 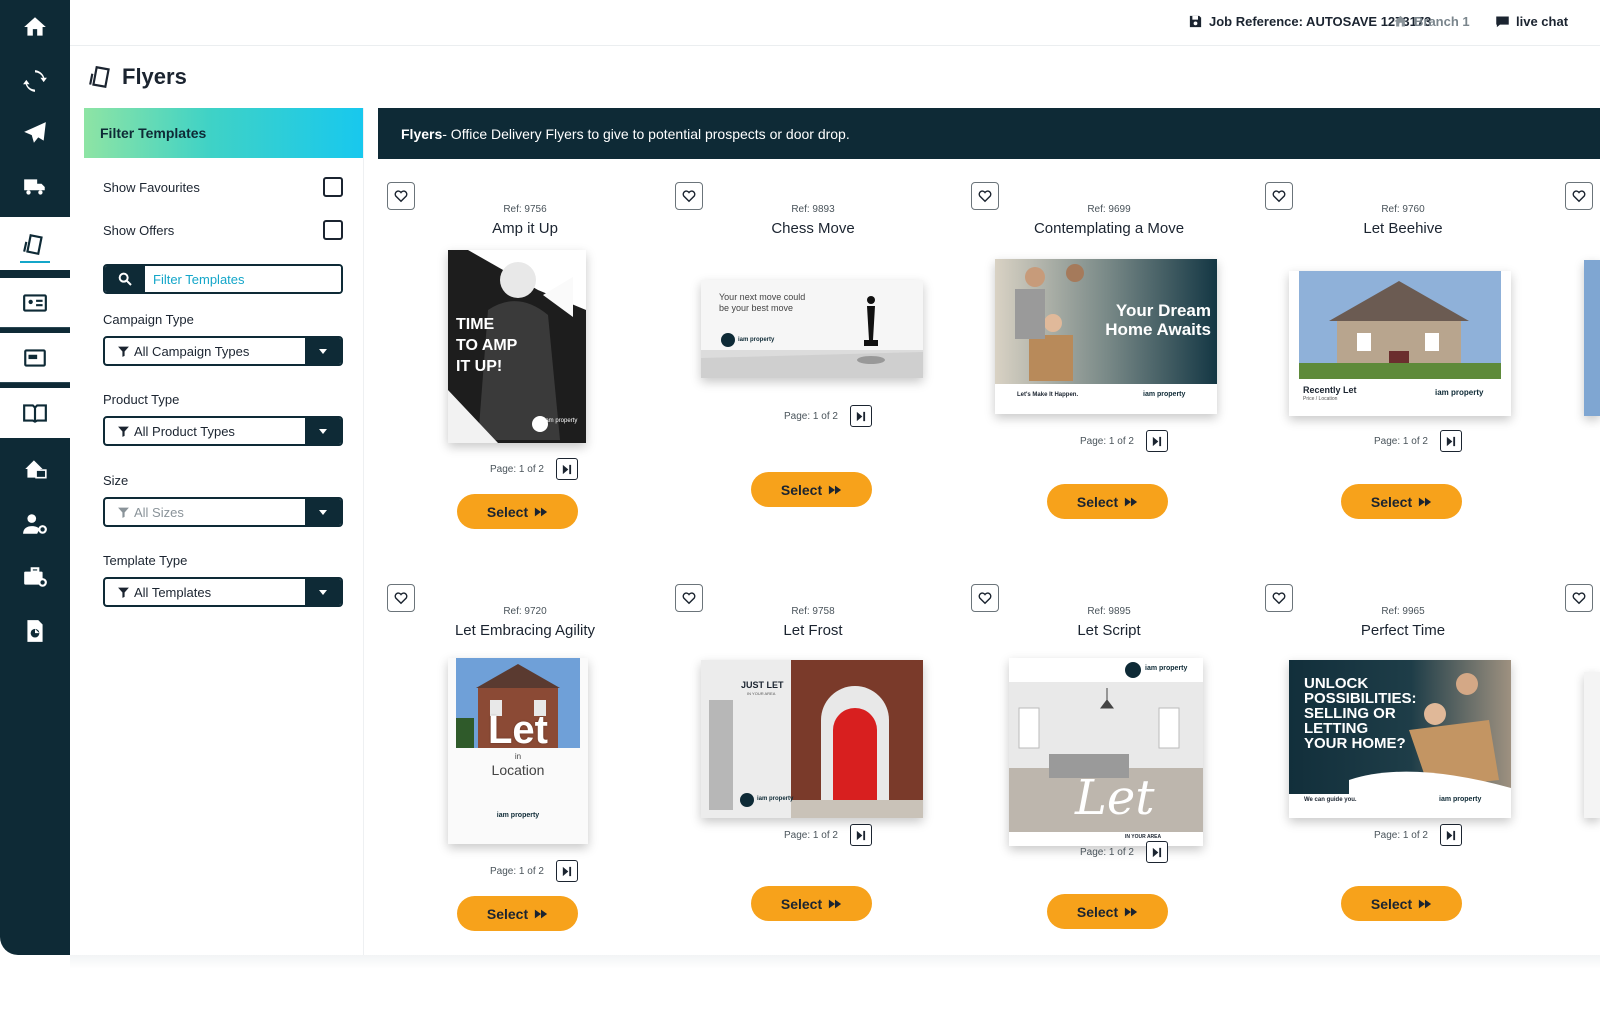 I want to click on nav-reports, so click(x=35, y=631).